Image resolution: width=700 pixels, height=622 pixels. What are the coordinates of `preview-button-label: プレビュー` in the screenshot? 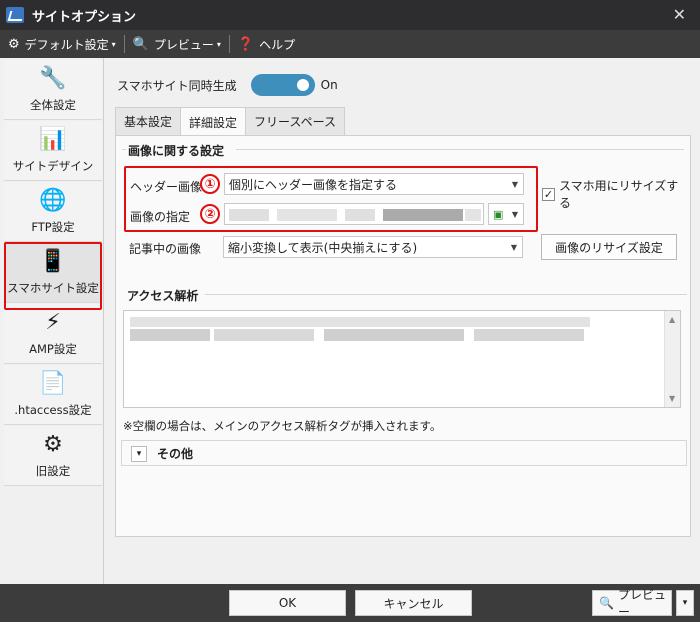 It's located at (641, 603).